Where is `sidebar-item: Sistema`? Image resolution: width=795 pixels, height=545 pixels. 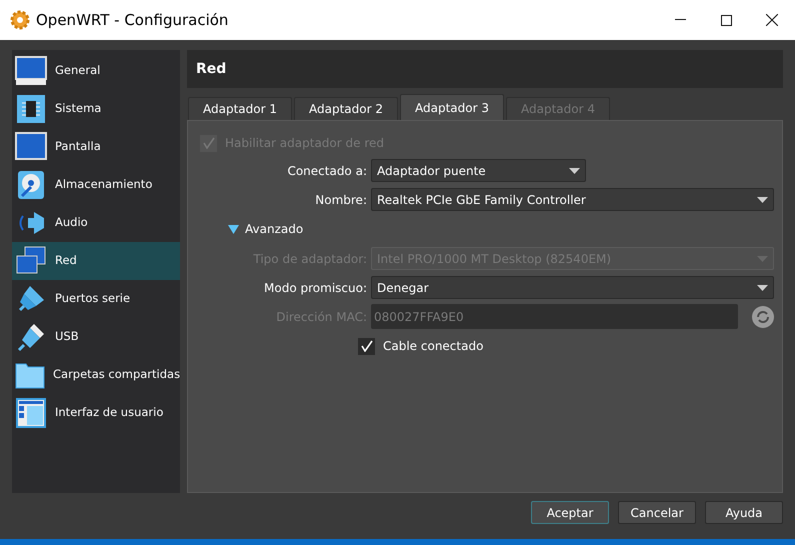 sidebar-item: Sistema is located at coordinates (96, 109).